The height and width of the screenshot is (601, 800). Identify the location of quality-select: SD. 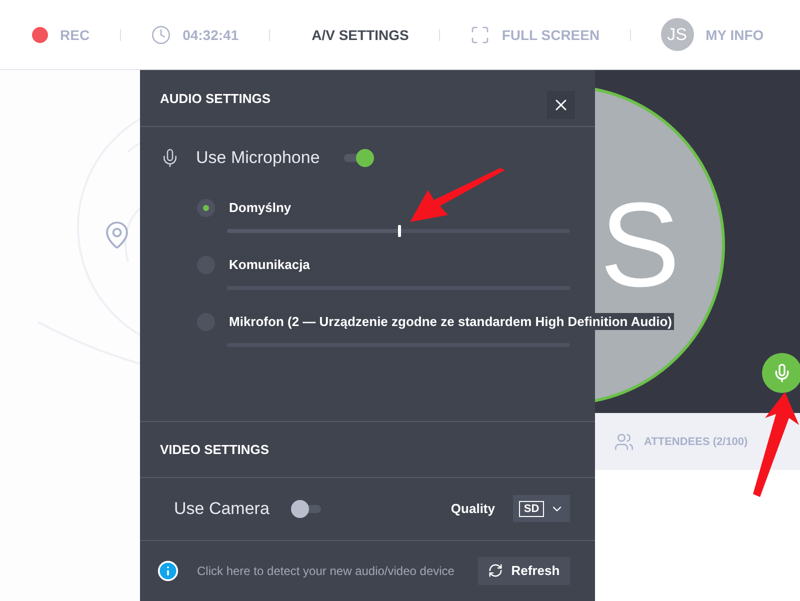
(541, 508).